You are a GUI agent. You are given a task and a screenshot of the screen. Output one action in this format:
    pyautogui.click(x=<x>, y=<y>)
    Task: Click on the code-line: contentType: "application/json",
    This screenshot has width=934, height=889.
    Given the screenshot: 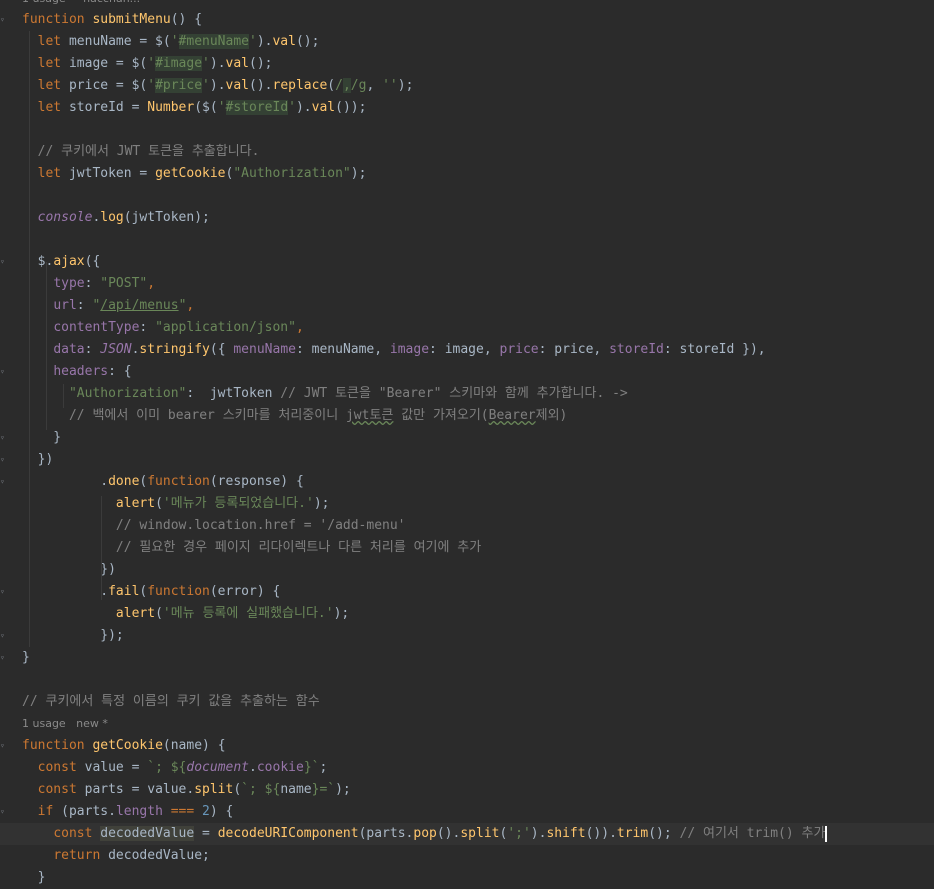 What is the action you would take?
    pyautogui.click(x=162, y=328)
    